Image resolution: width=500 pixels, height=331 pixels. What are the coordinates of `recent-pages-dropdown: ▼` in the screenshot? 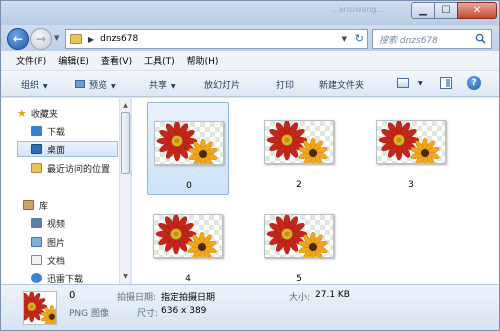 It's located at (56, 38).